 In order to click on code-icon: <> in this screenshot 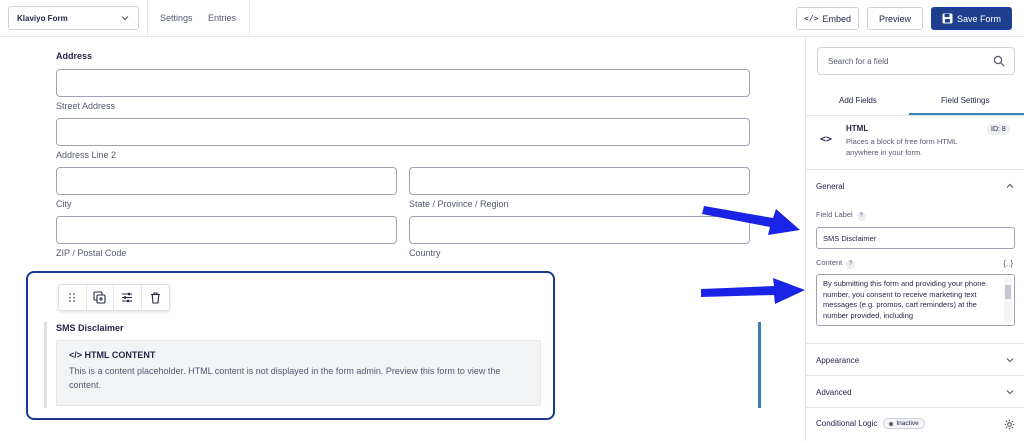, I will do `click(826, 139)`.